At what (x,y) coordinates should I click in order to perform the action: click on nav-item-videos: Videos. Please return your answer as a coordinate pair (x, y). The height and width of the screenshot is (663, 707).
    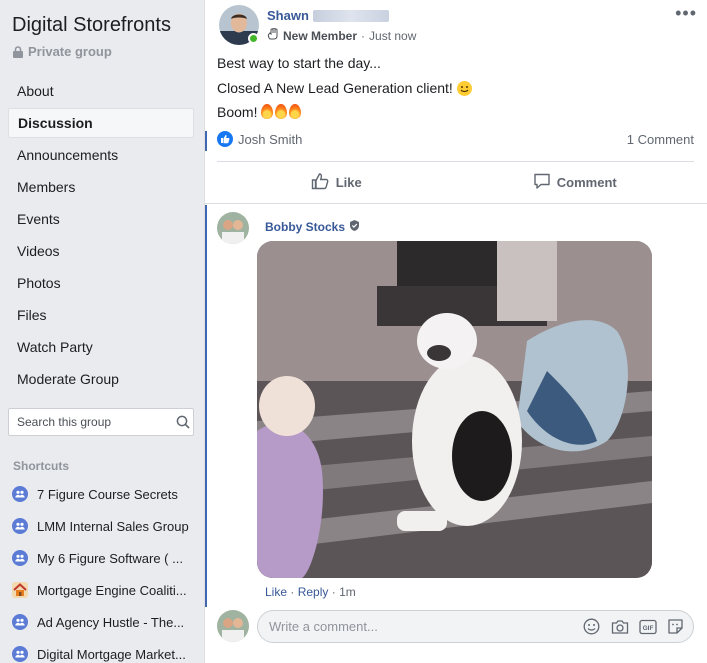
    Looking at the image, I should click on (101, 251).